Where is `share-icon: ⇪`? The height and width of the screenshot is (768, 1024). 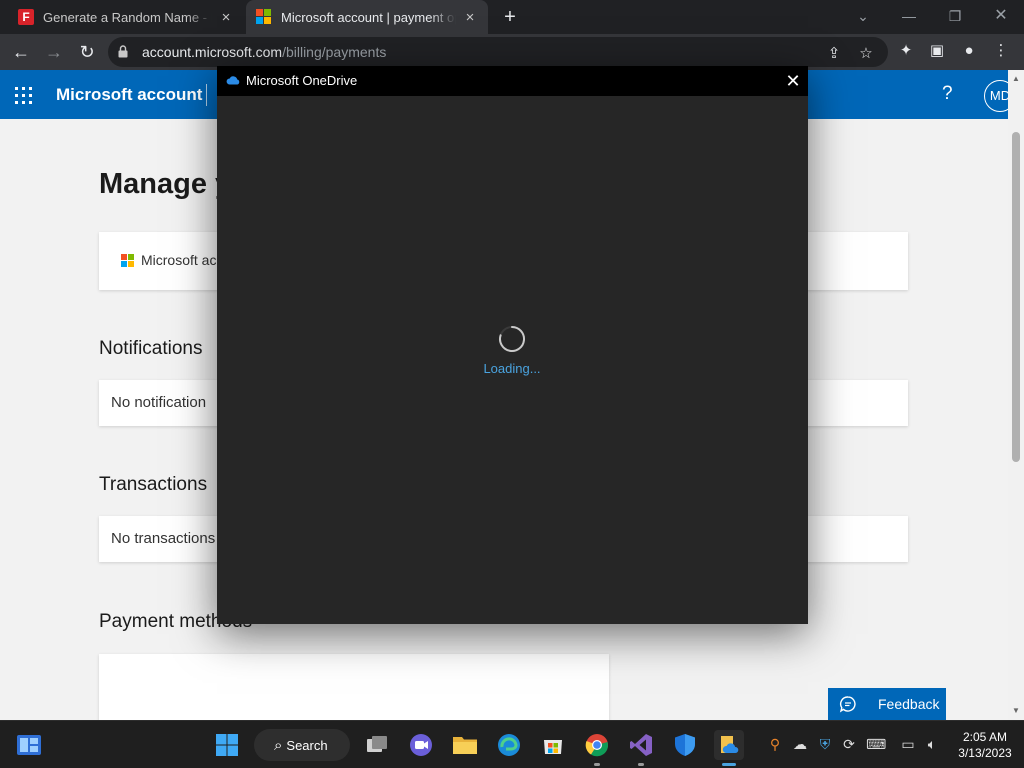 share-icon: ⇪ is located at coordinates (834, 54).